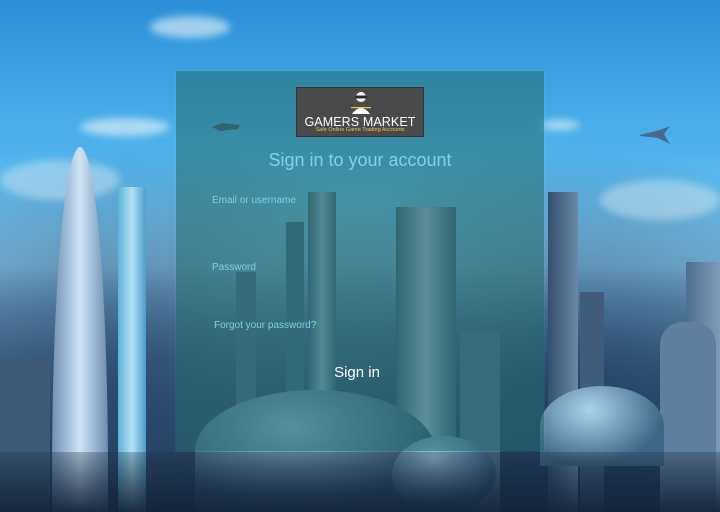 This screenshot has height=512, width=720. Describe the element at coordinates (357, 372) in the screenshot. I see `sign-in-button: Sign in` at that location.